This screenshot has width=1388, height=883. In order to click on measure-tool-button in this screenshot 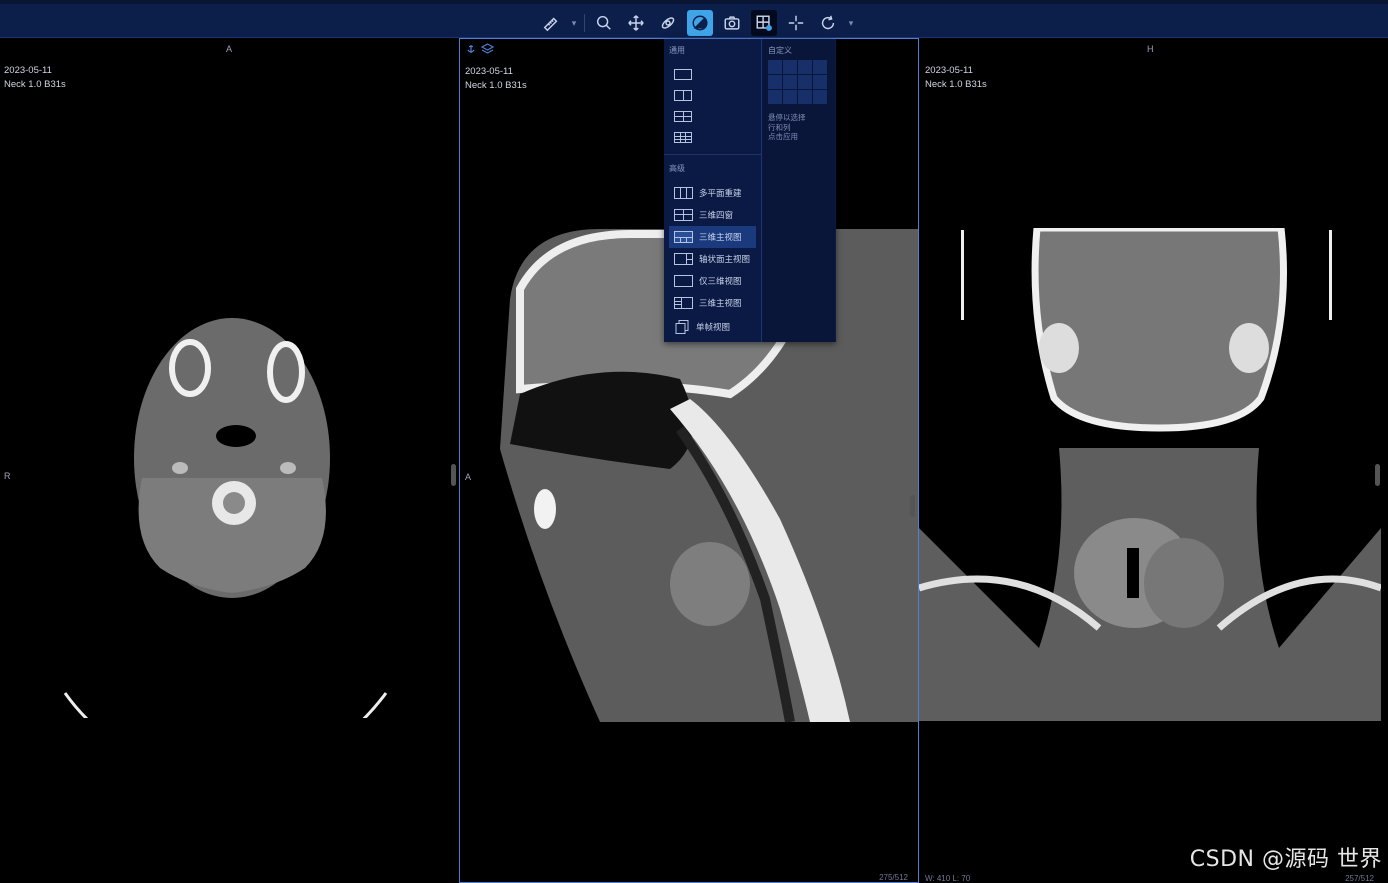, I will do `click(551, 23)`.